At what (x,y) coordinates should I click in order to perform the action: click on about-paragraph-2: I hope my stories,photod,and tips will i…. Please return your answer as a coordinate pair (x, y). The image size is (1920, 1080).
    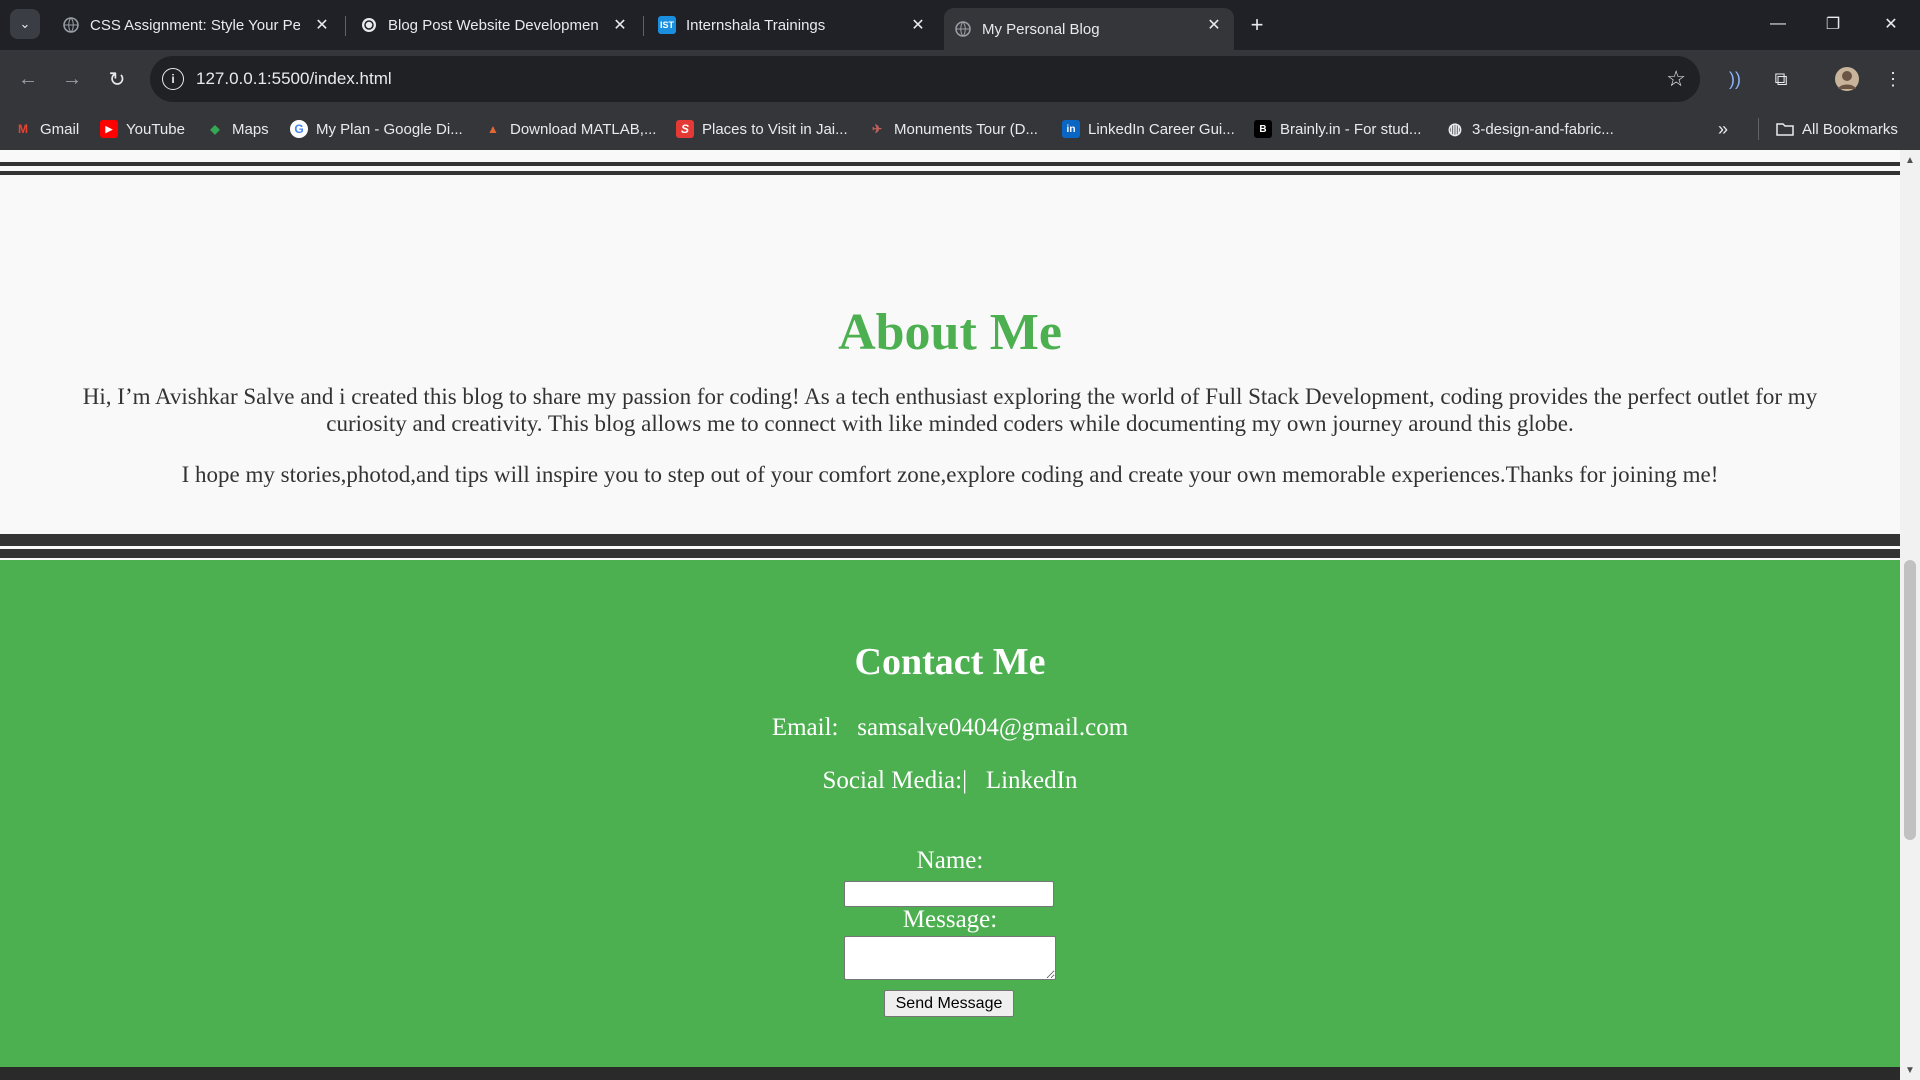
    Looking at the image, I should click on (950, 474).